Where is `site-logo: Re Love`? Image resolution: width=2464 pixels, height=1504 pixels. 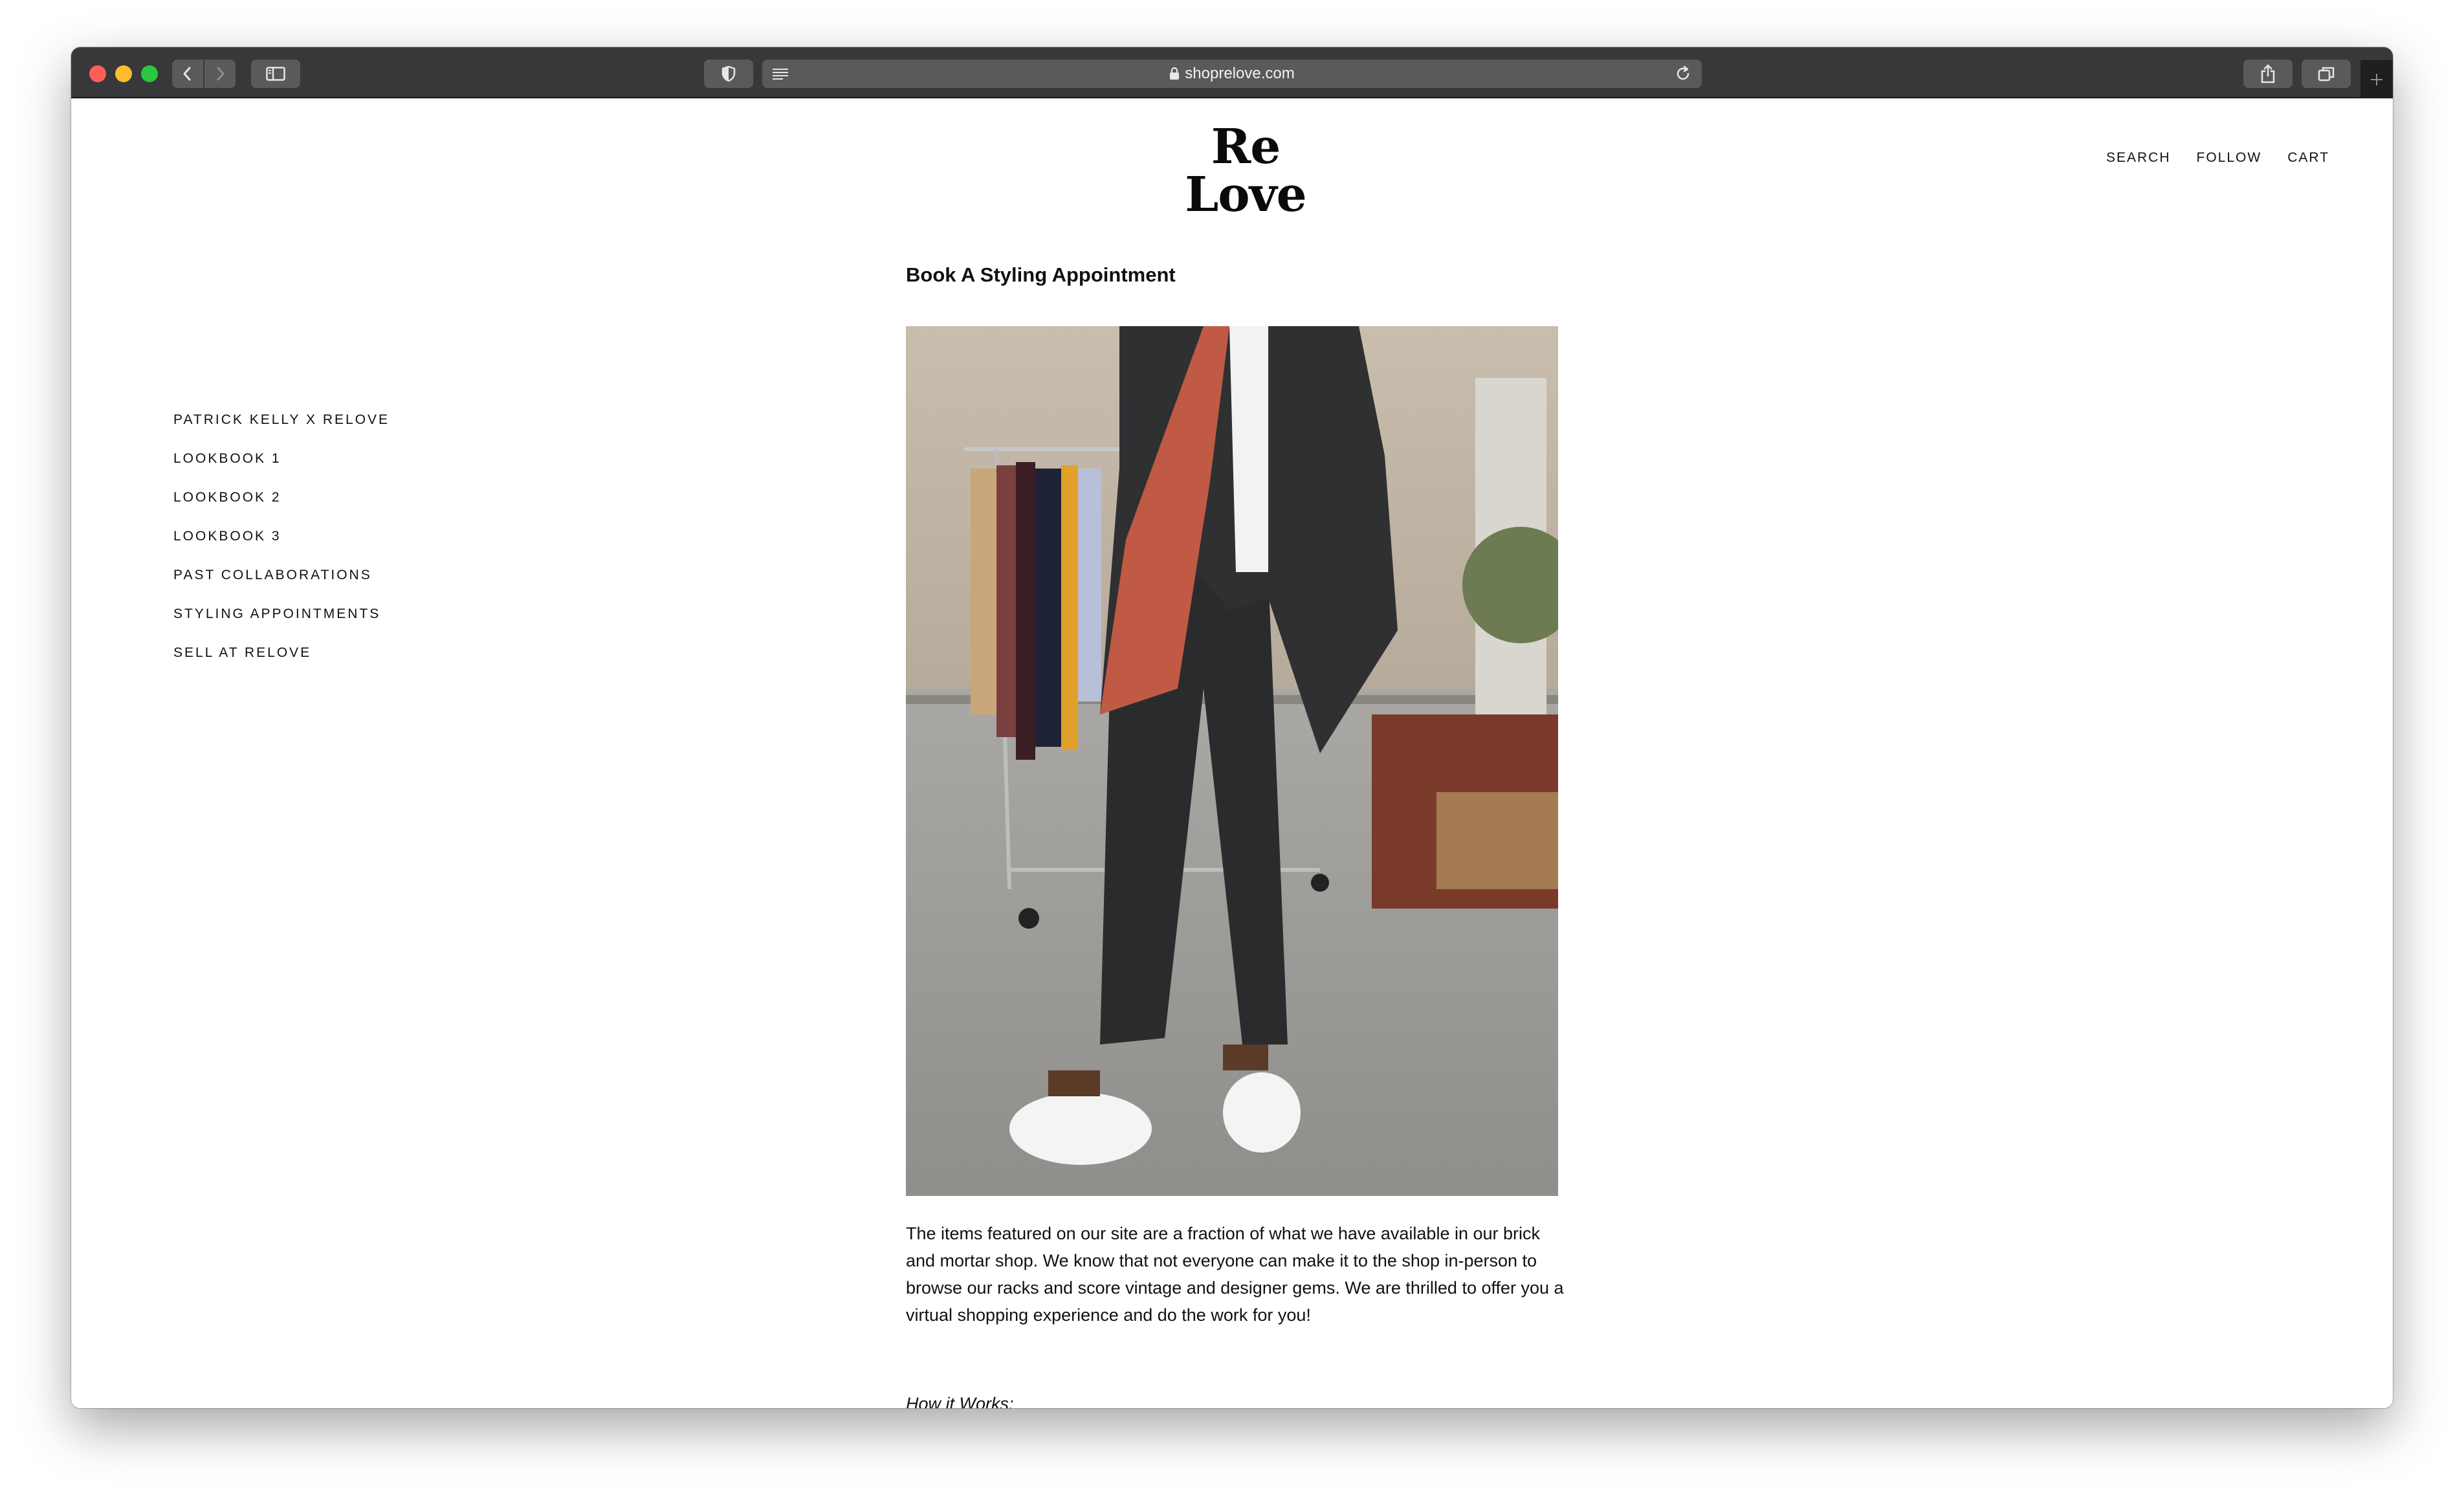
site-logo: Re Love is located at coordinates (1246, 171).